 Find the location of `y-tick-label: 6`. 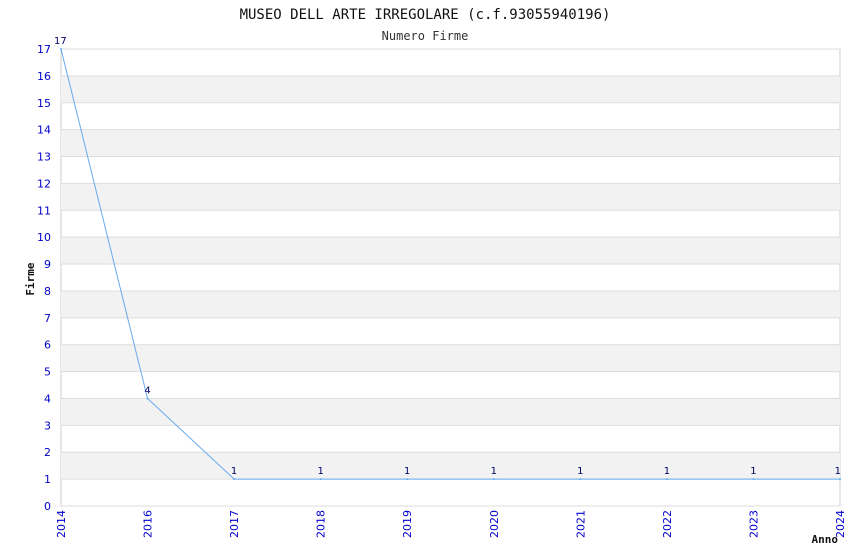

y-tick-label: 6 is located at coordinates (47, 345).